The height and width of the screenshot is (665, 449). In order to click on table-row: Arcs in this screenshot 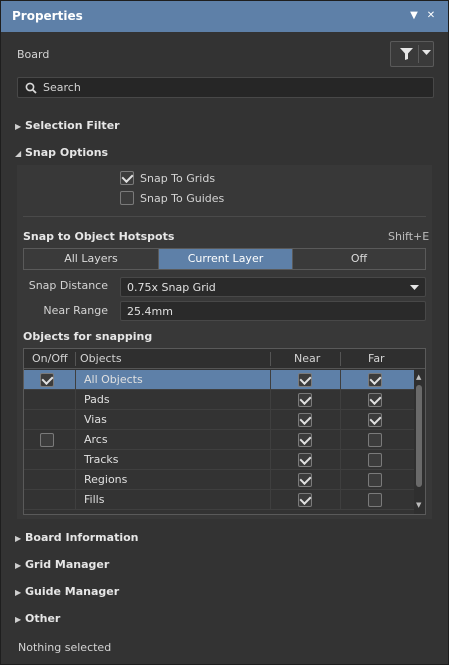, I will do `click(219, 440)`.